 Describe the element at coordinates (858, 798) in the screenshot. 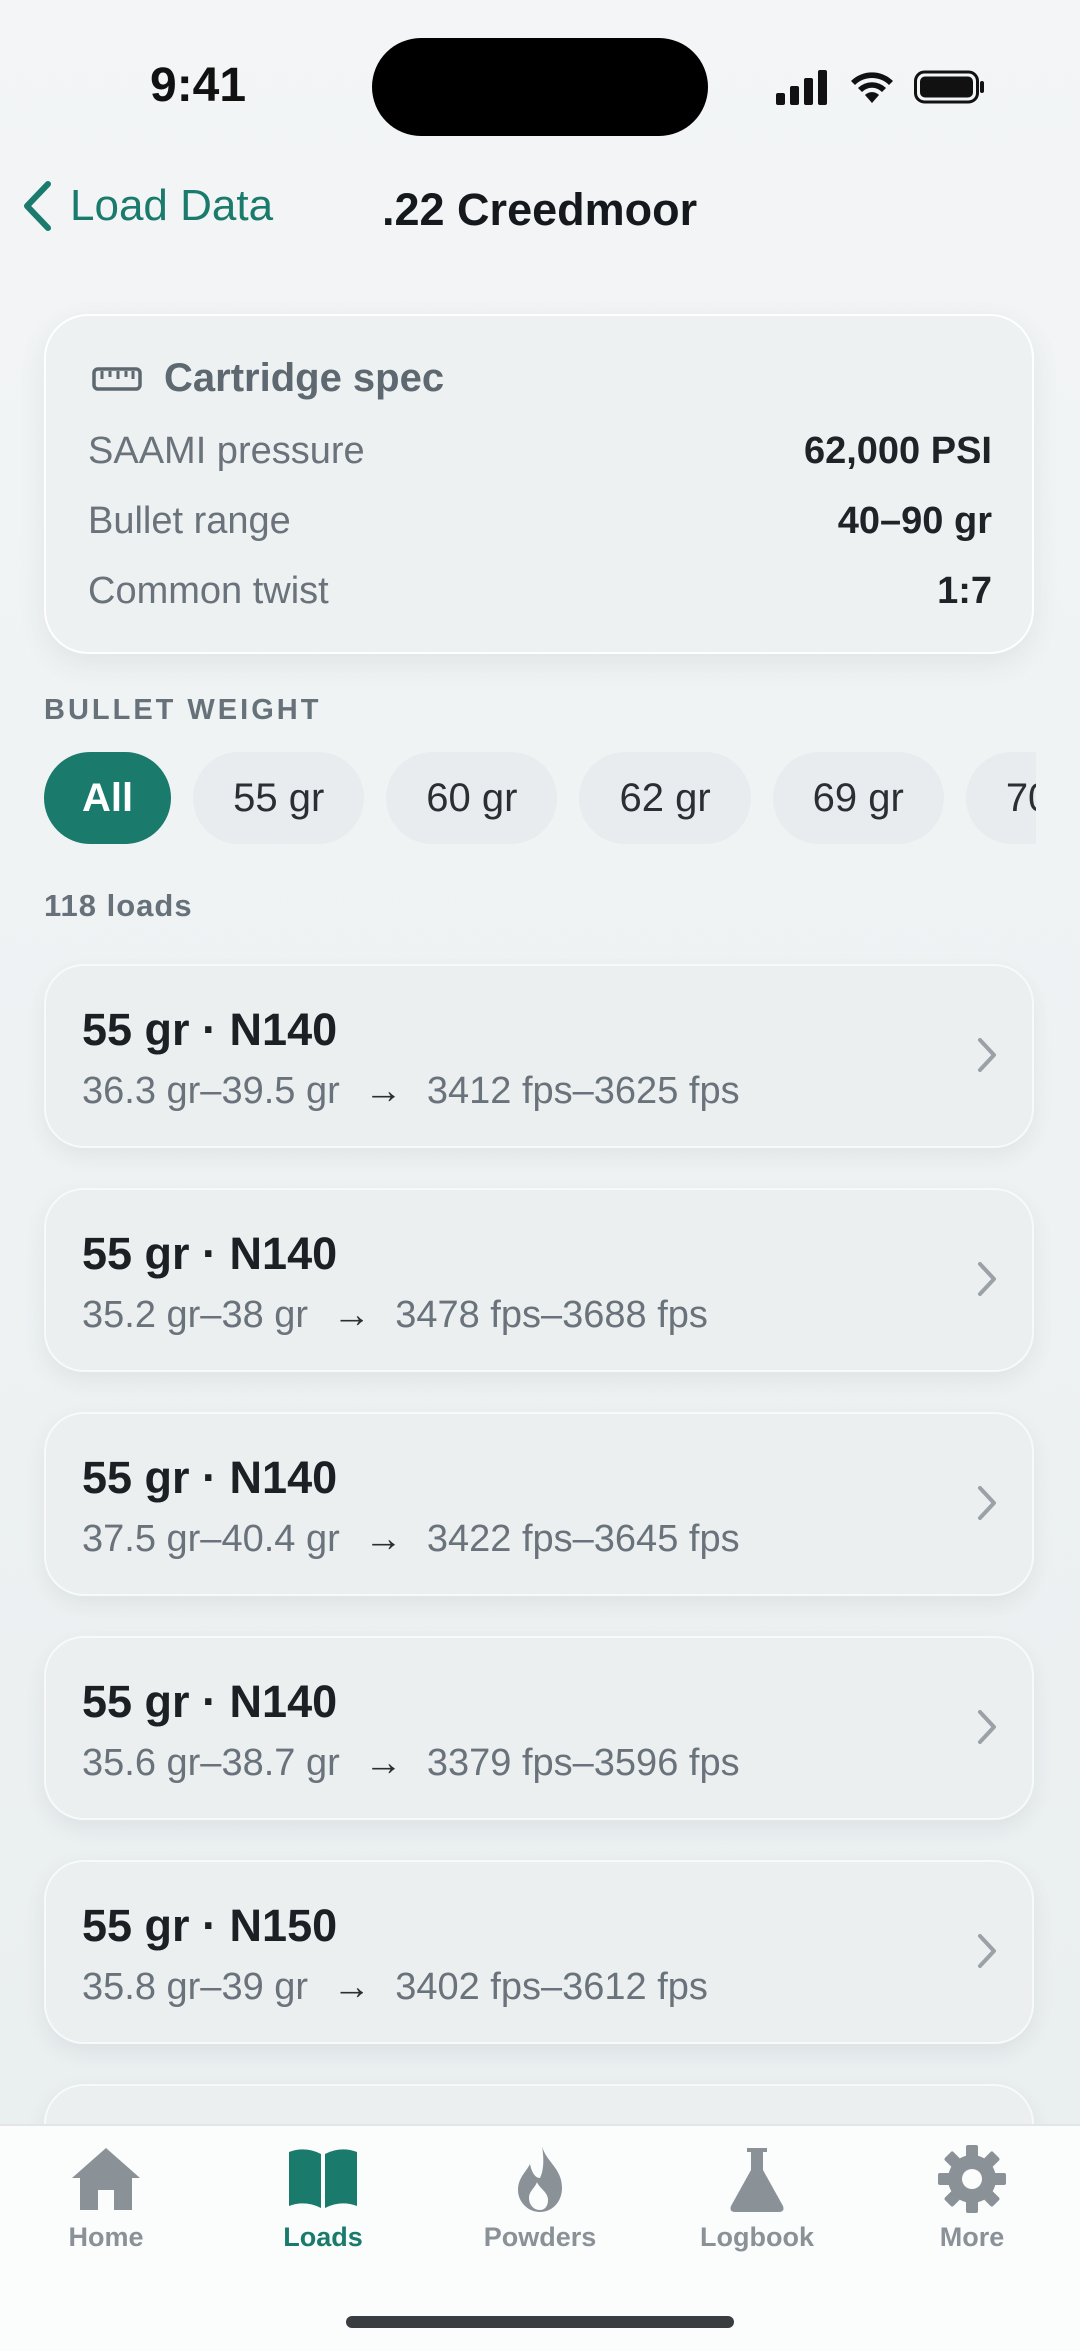

I see `chip-69-gr: 69 gr` at that location.